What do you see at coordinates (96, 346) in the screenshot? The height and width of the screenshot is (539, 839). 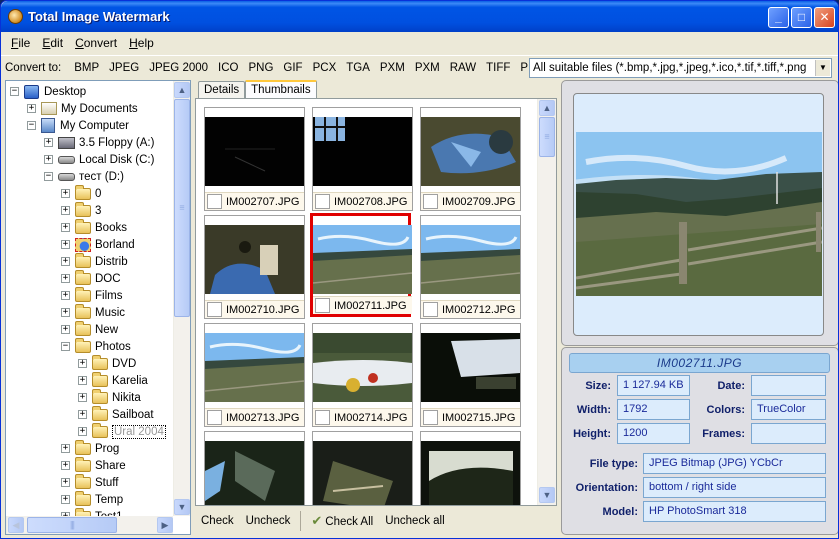 I see `tree-item: − Photos` at bounding box center [96, 346].